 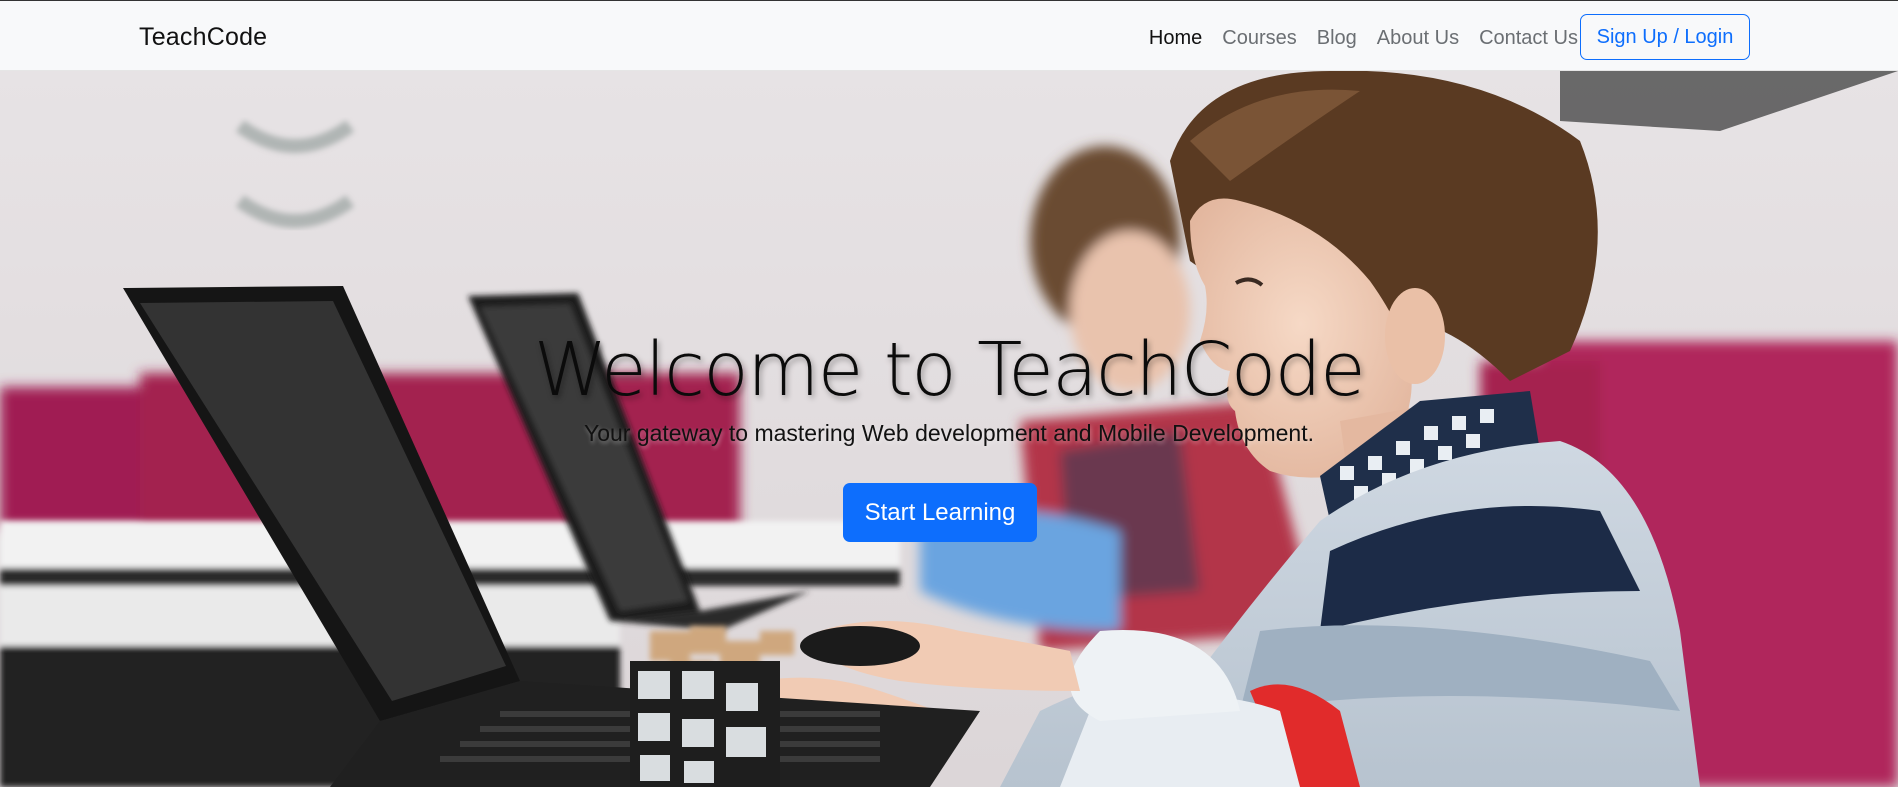 What do you see at coordinates (1528, 38) in the screenshot?
I see `nav-link-contact-us: Contact Us` at bounding box center [1528, 38].